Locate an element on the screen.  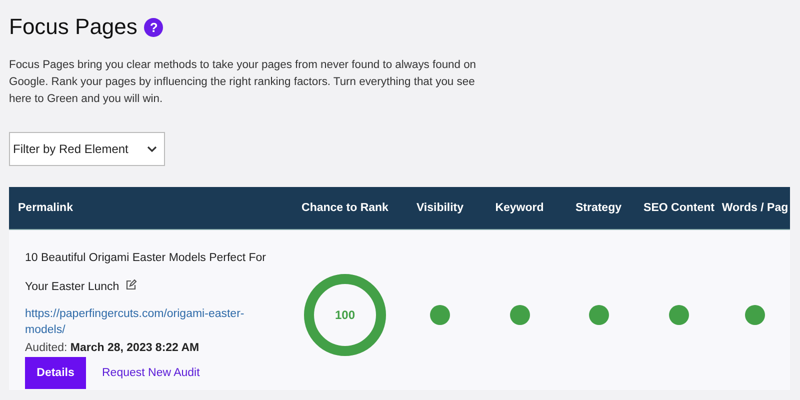
page-title: Focus Pages is located at coordinates (73, 27).